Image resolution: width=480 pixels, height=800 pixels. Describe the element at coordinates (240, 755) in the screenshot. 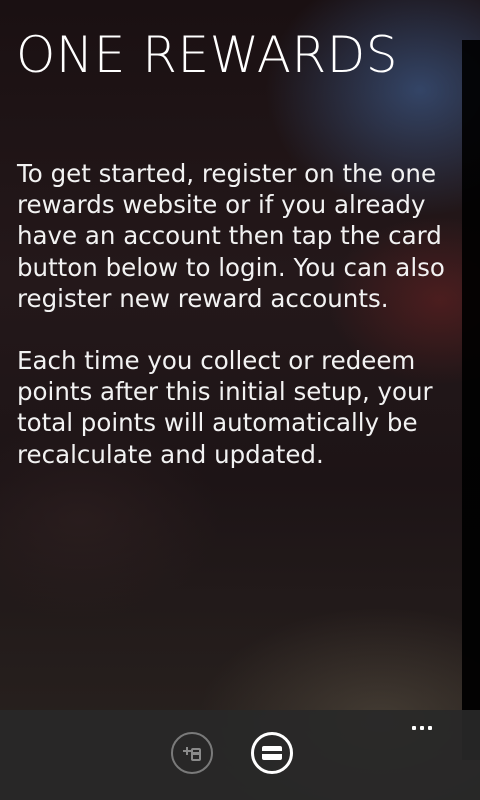

I see `application-bar` at that location.